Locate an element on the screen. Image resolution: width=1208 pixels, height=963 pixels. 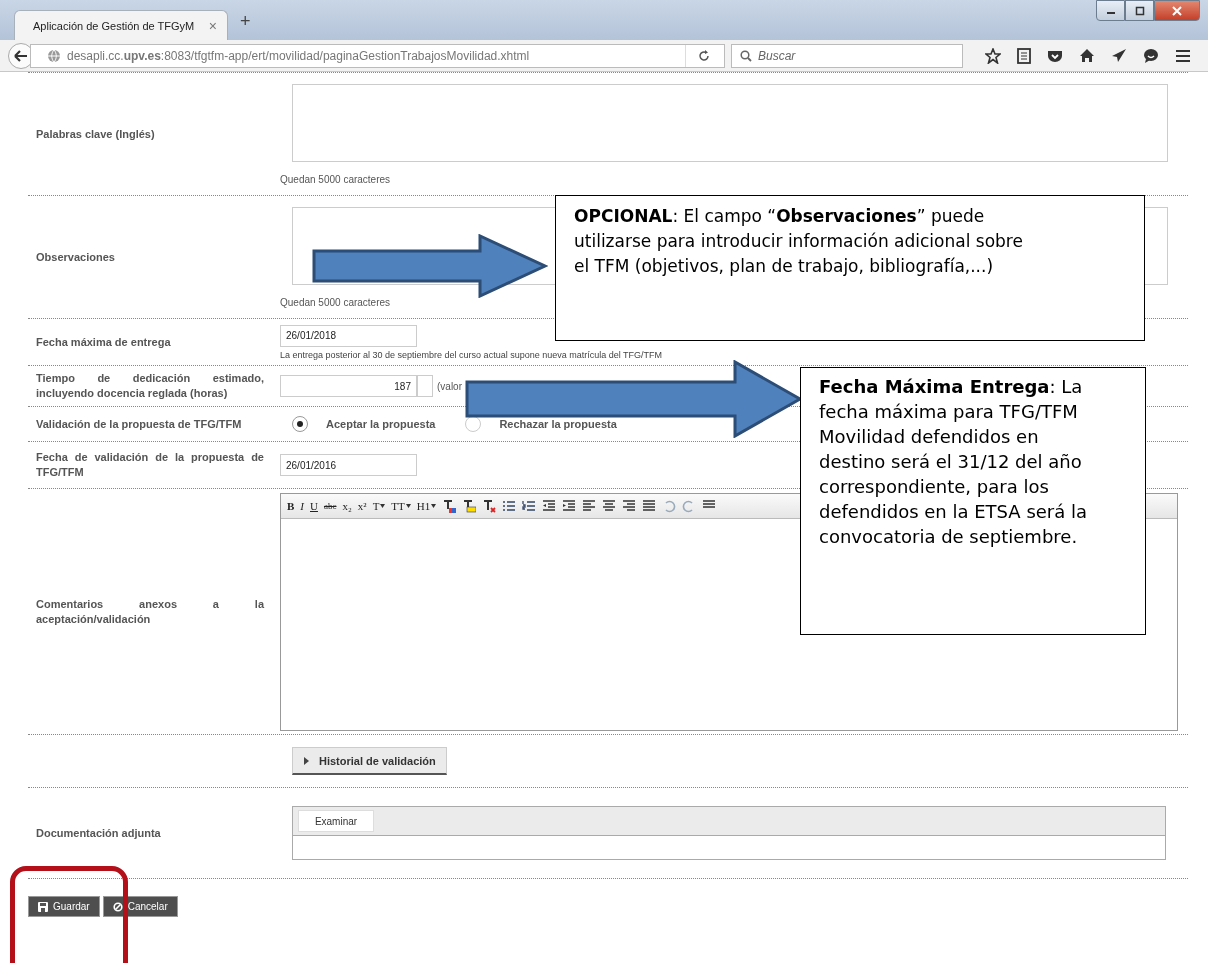
numbered-list-icon is located at coordinates (529, 505).